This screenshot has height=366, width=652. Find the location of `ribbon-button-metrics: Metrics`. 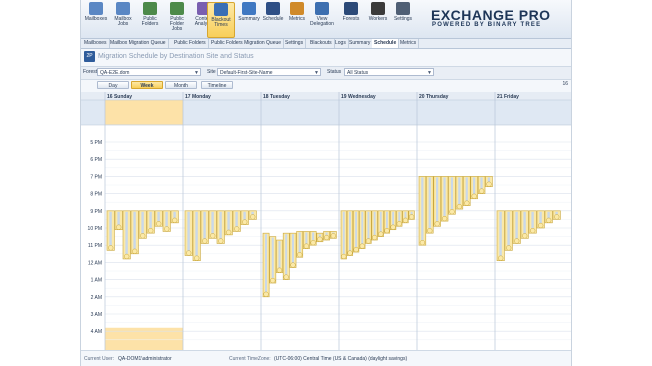

ribbon-button-metrics: Metrics is located at coordinates (297, 19).